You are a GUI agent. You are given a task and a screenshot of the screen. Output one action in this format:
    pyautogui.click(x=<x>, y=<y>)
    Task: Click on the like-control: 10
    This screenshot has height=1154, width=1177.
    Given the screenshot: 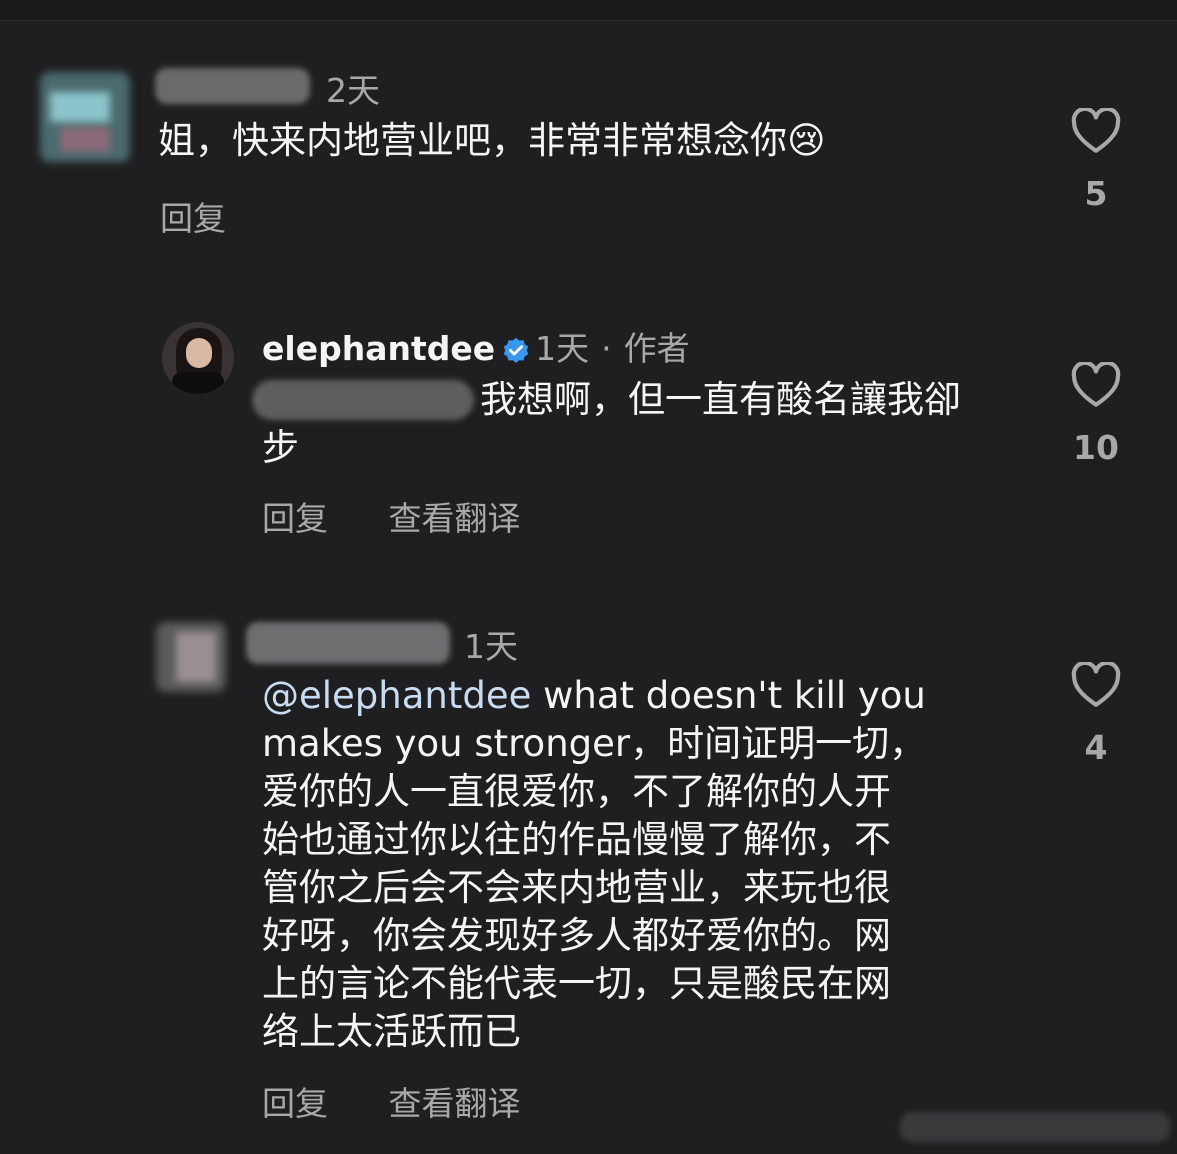 What is the action you would take?
    pyautogui.click(x=1096, y=414)
    